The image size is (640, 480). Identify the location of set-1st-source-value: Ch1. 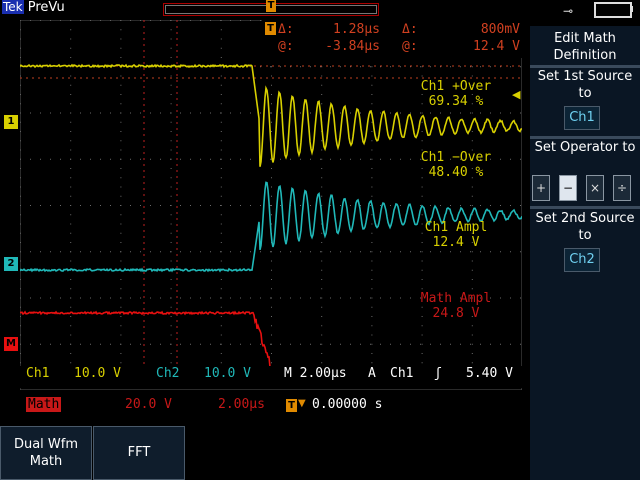
(582, 118).